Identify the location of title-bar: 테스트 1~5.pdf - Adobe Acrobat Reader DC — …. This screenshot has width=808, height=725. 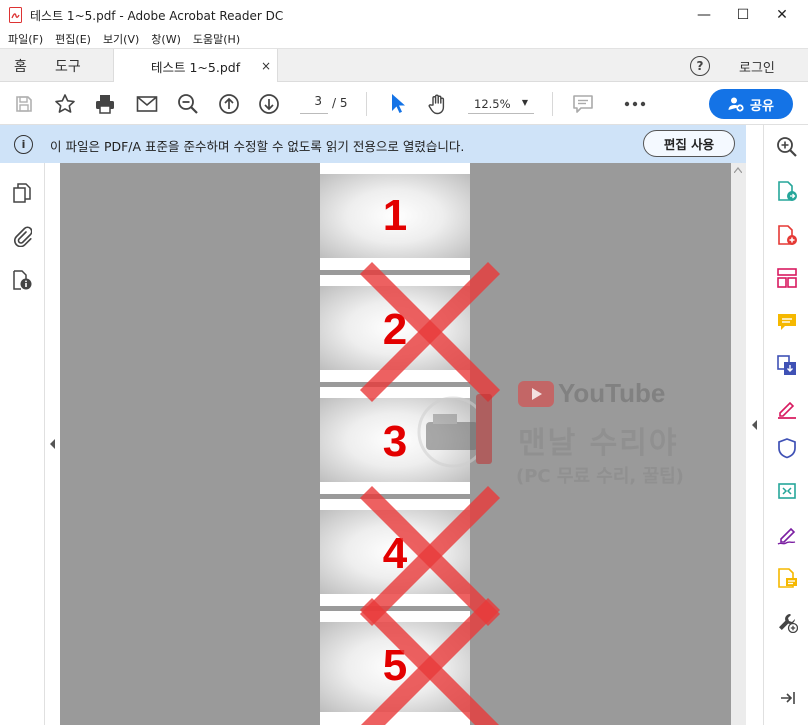
(404, 15).